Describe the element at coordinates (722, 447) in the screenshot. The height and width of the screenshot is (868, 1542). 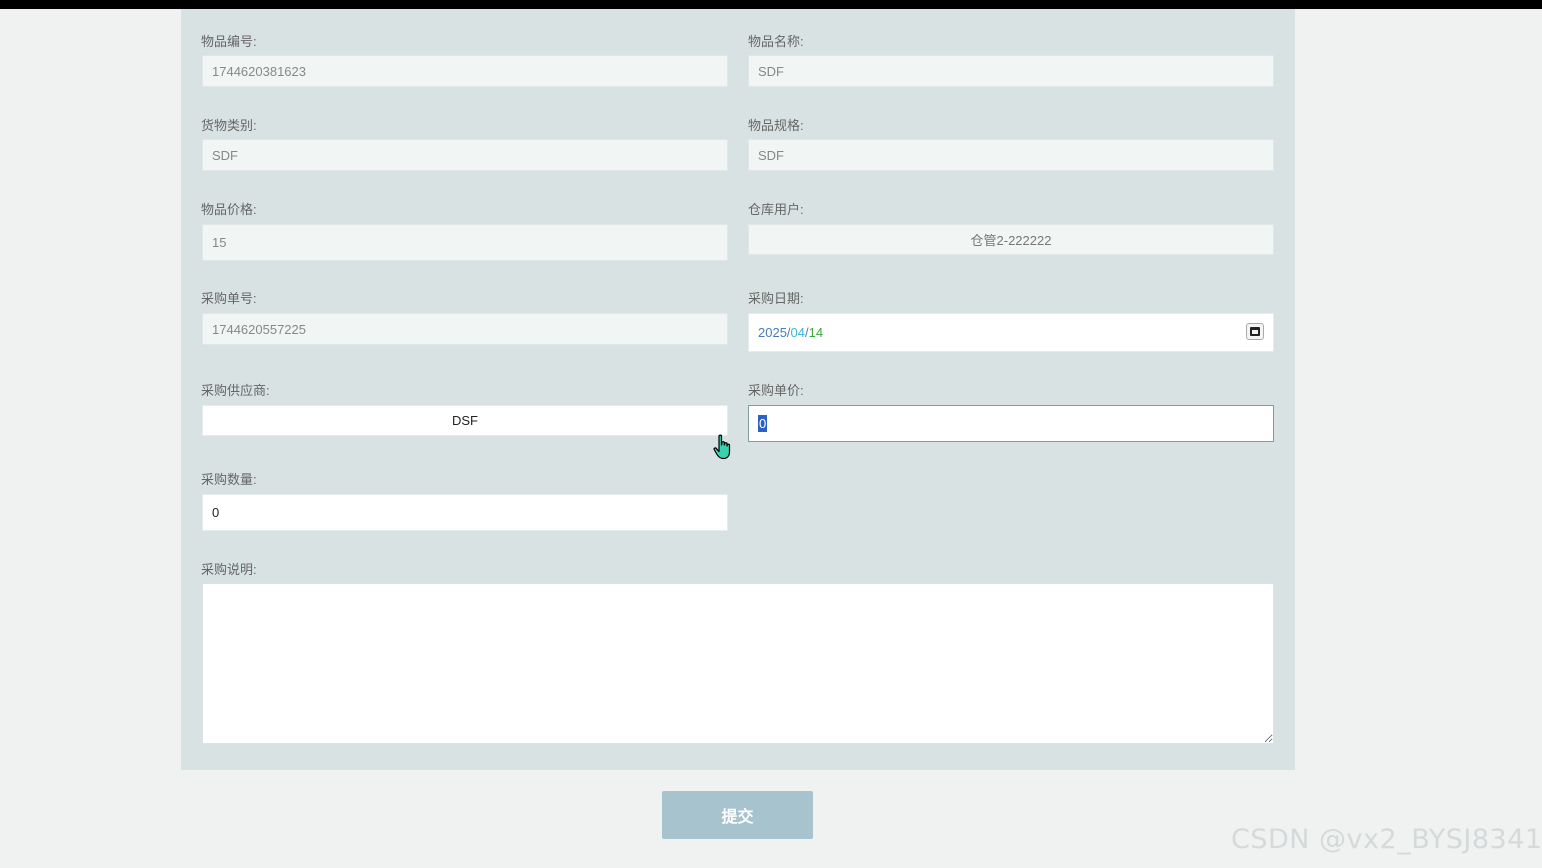
I see `hand-pointer-icon` at that location.